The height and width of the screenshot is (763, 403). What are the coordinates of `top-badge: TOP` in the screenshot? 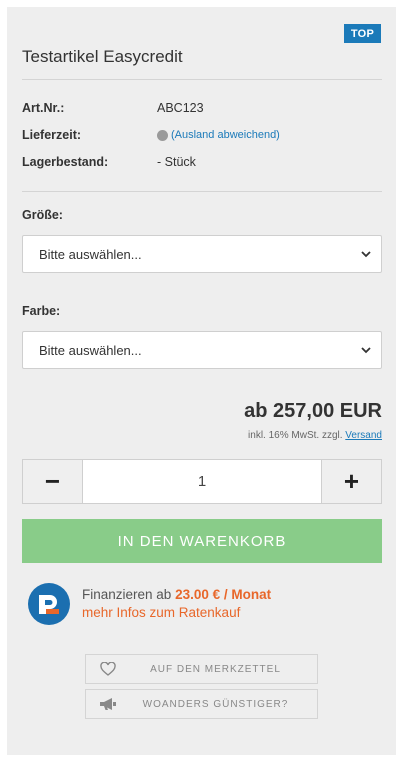 It's located at (362, 33).